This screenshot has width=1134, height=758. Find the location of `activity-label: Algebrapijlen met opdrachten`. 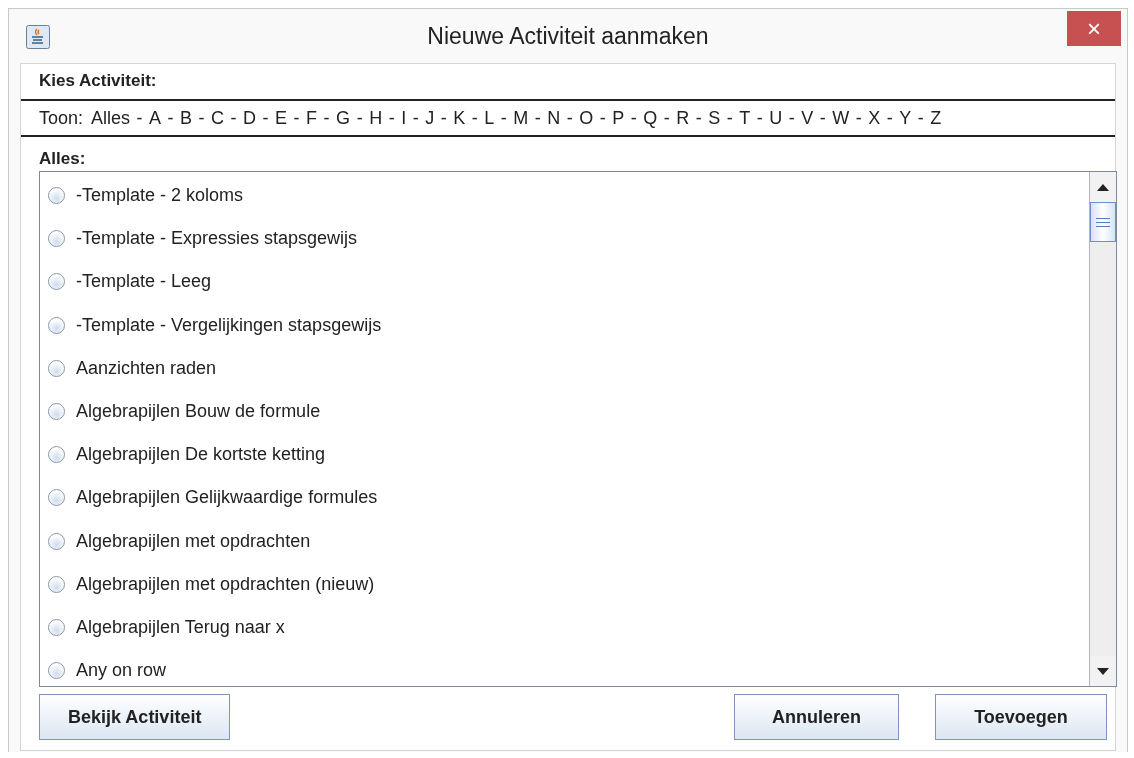

activity-label: Algebrapijlen met opdrachten is located at coordinates (193, 541).